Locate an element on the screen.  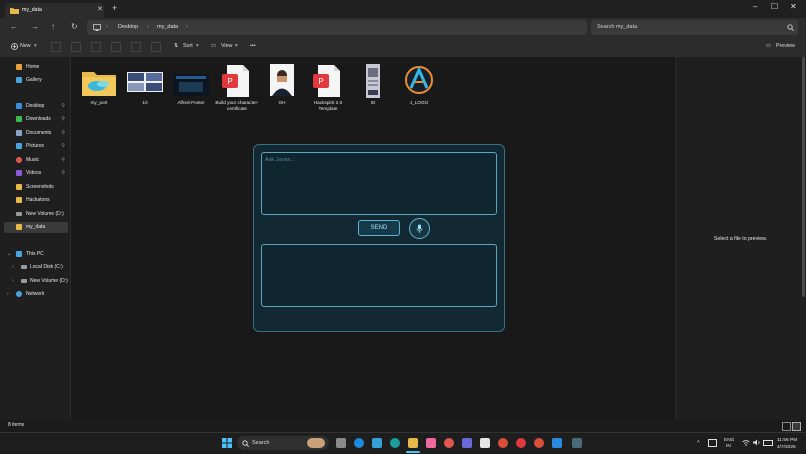
teams-icon is located at coordinates (467, 443).